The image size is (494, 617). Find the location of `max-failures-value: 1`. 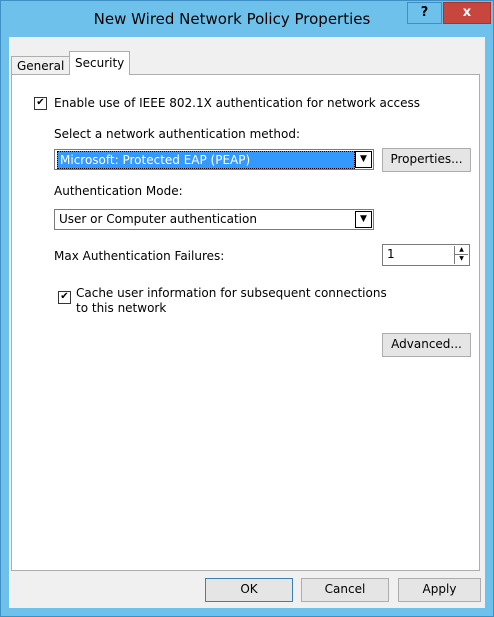

max-failures-value: 1 is located at coordinates (391, 254).